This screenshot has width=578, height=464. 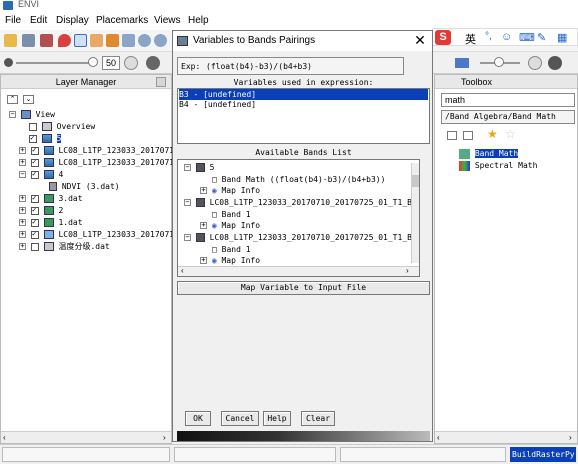 I want to click on envi-logo-icon, so click(x=8, y=5).